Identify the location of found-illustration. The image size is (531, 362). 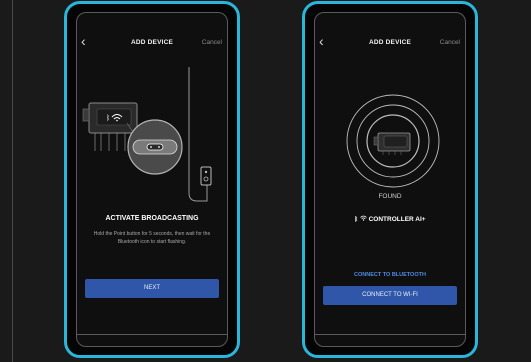
(393, 141).